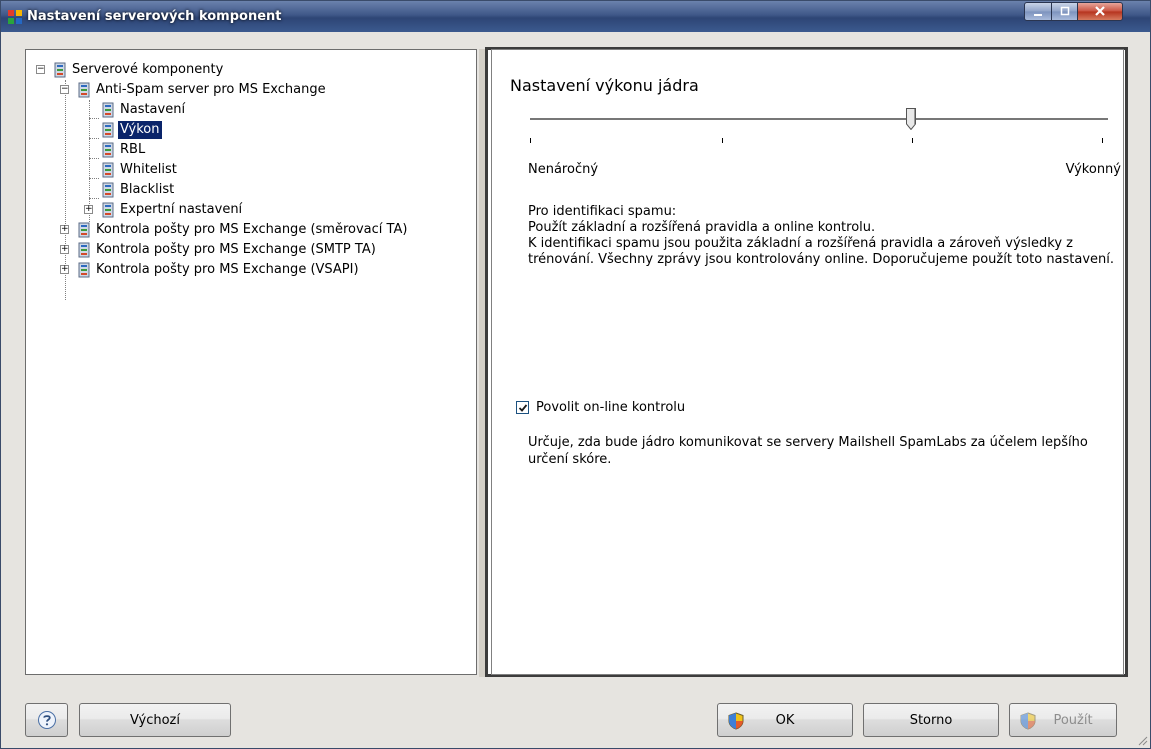 This screenshot has height=749, width=1151. Describe the element at coordinates (133, 149) in the screenshot. I see `tree-item-label: RBL` at that location.